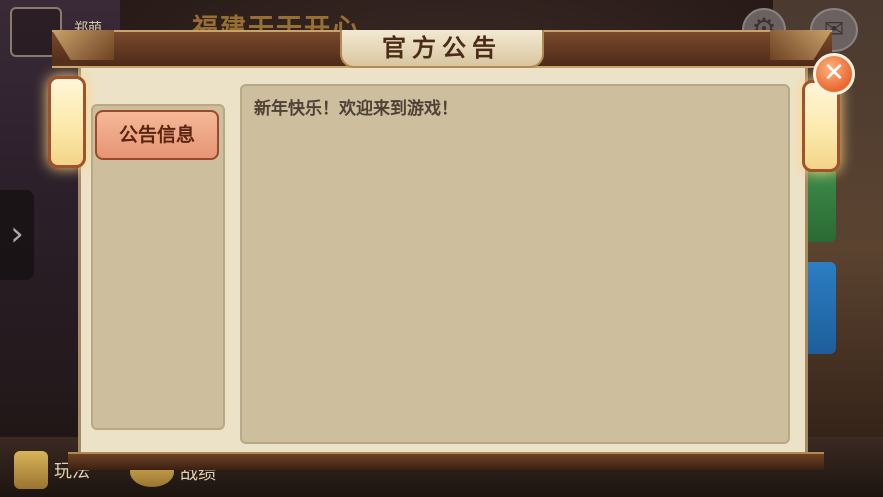 The height and width of the screenshot is (497, 883). I want to click on announcement-text: 新年快乐！欢迎来到游戏！, so click(356, 109).